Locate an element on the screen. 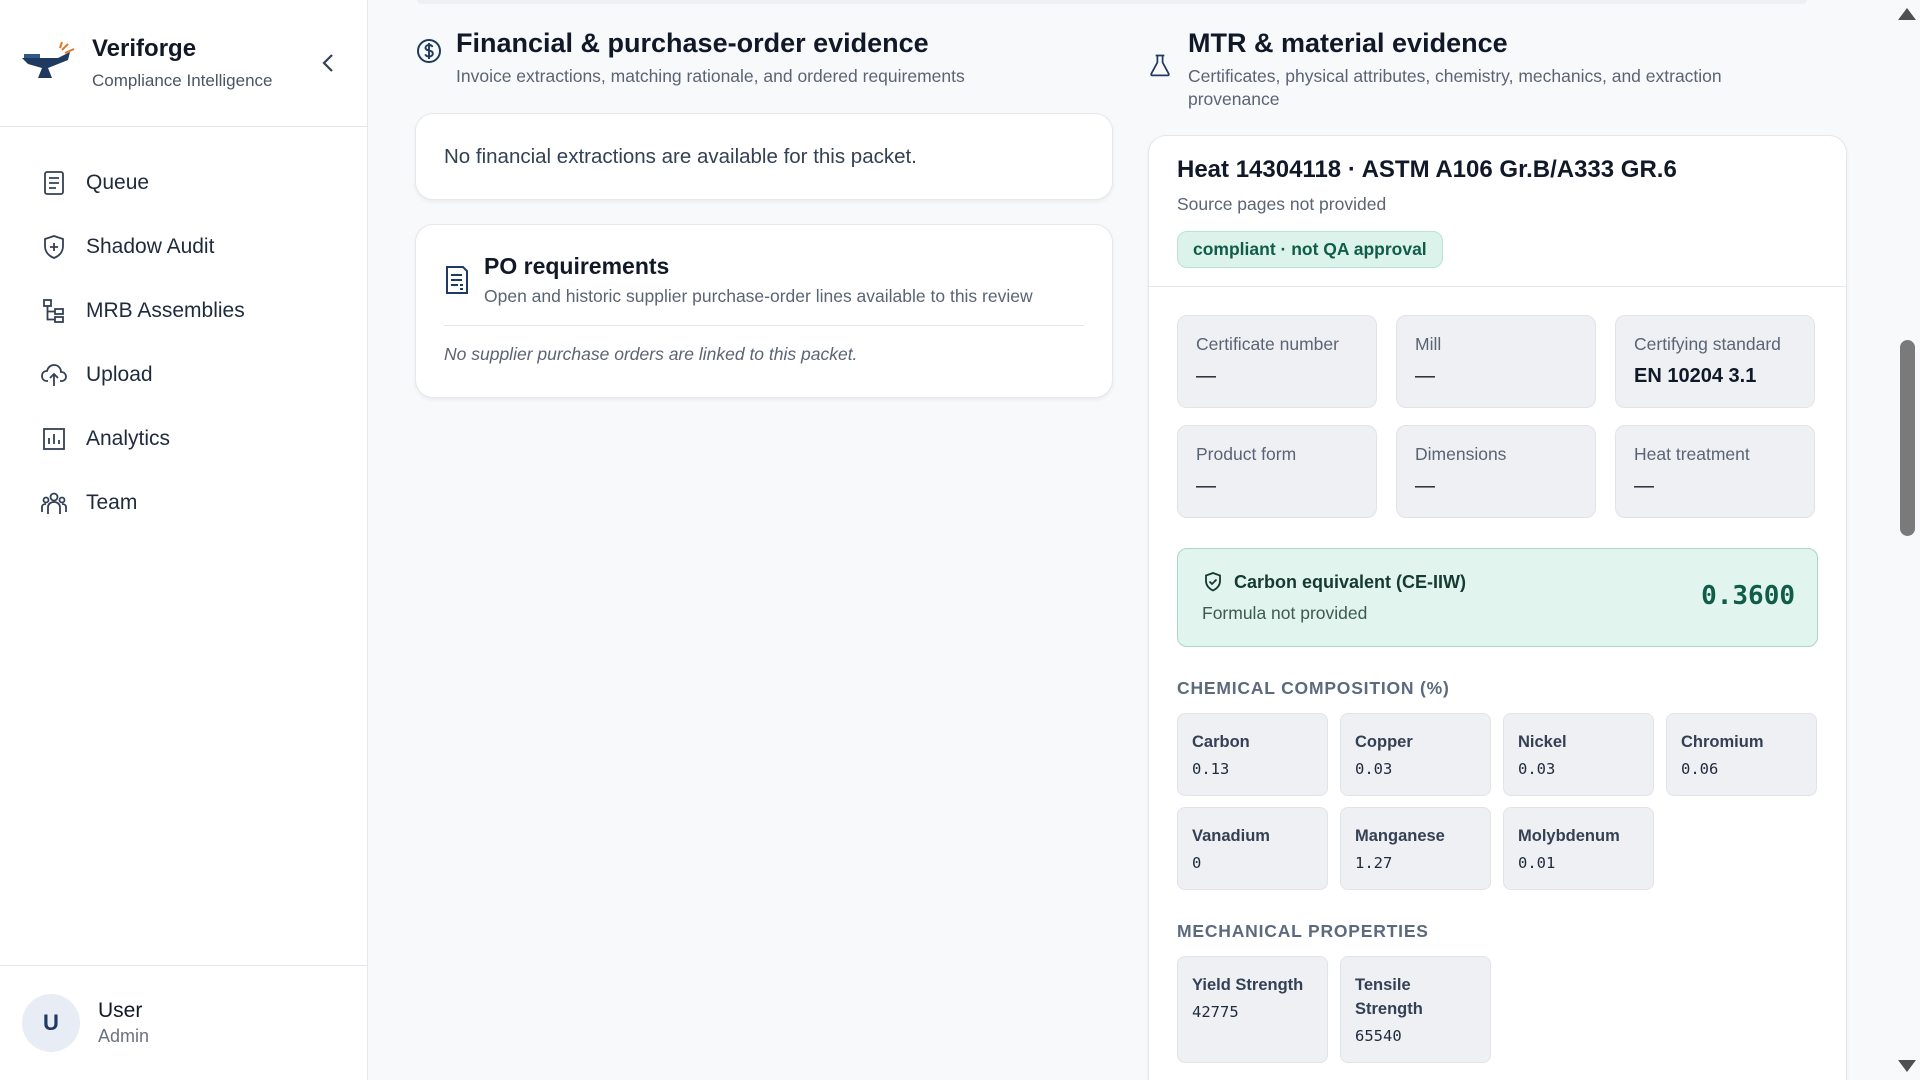 The width and height of the screenshot is (1920, 1080). chemical-value: 0.13 is located at coordinates (1211, 769).